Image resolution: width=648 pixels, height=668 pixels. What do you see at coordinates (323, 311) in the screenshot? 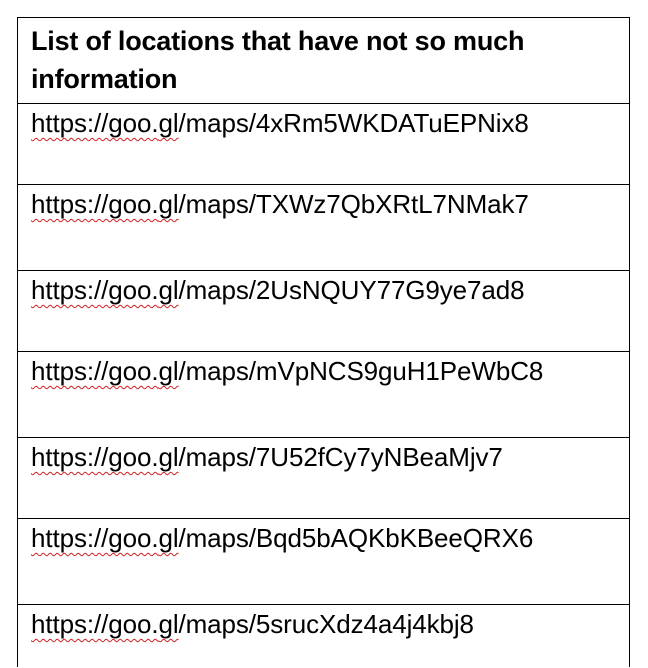
I see `table-row: https://goo.gl/maps/2UsNQUY77G9ye7ad8` at bounding box center [323, 311].